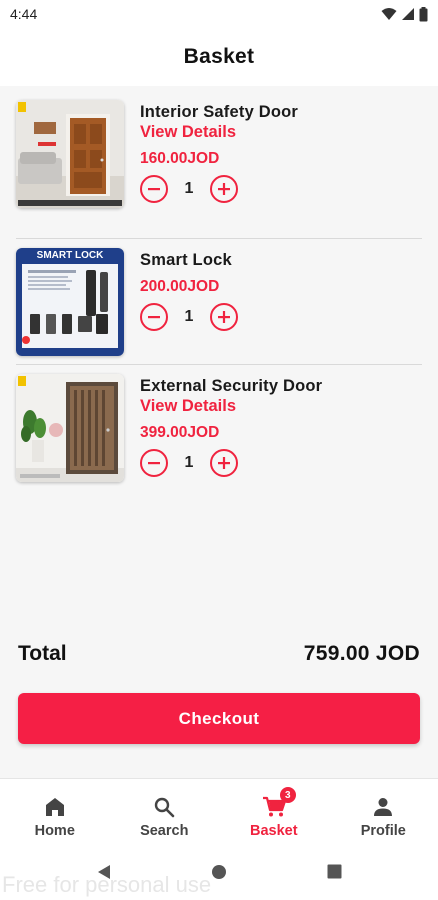  I want to click on total-label: Total, so click(42, 653).